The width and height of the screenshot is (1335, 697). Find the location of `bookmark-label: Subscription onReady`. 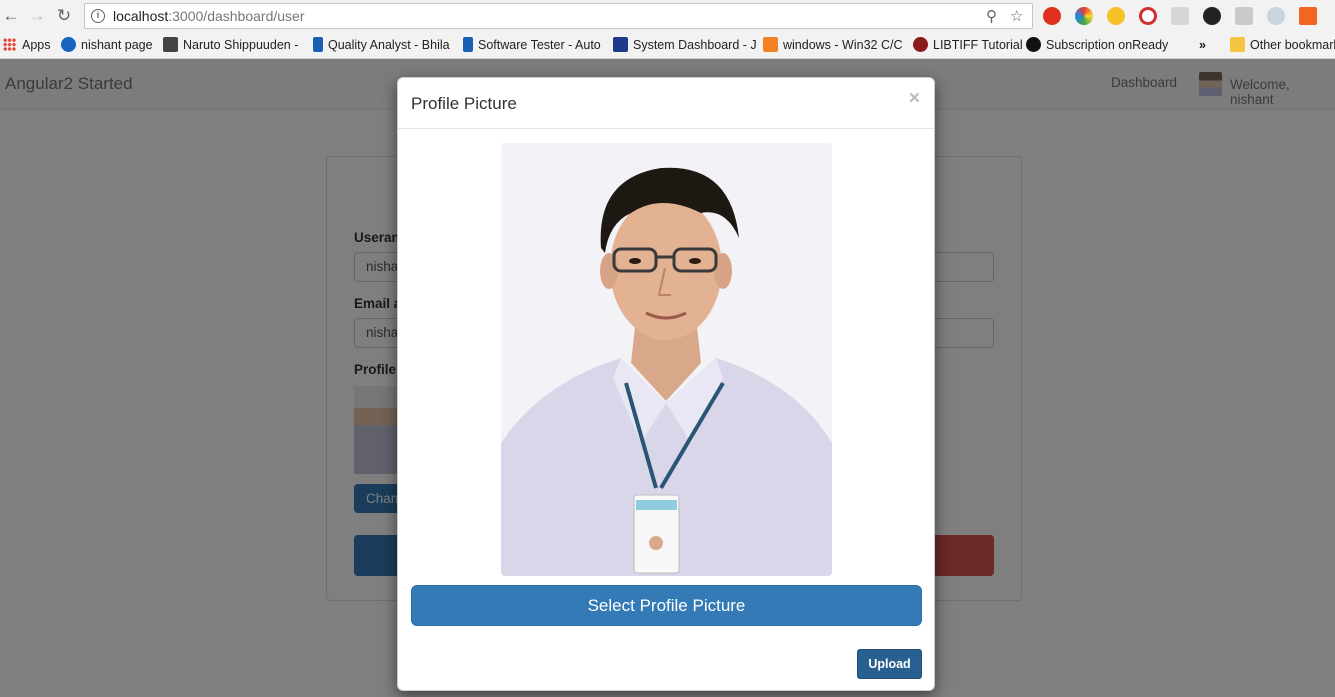

bookmark-label: Subscription onReady is located at coordinates (1107, 45).